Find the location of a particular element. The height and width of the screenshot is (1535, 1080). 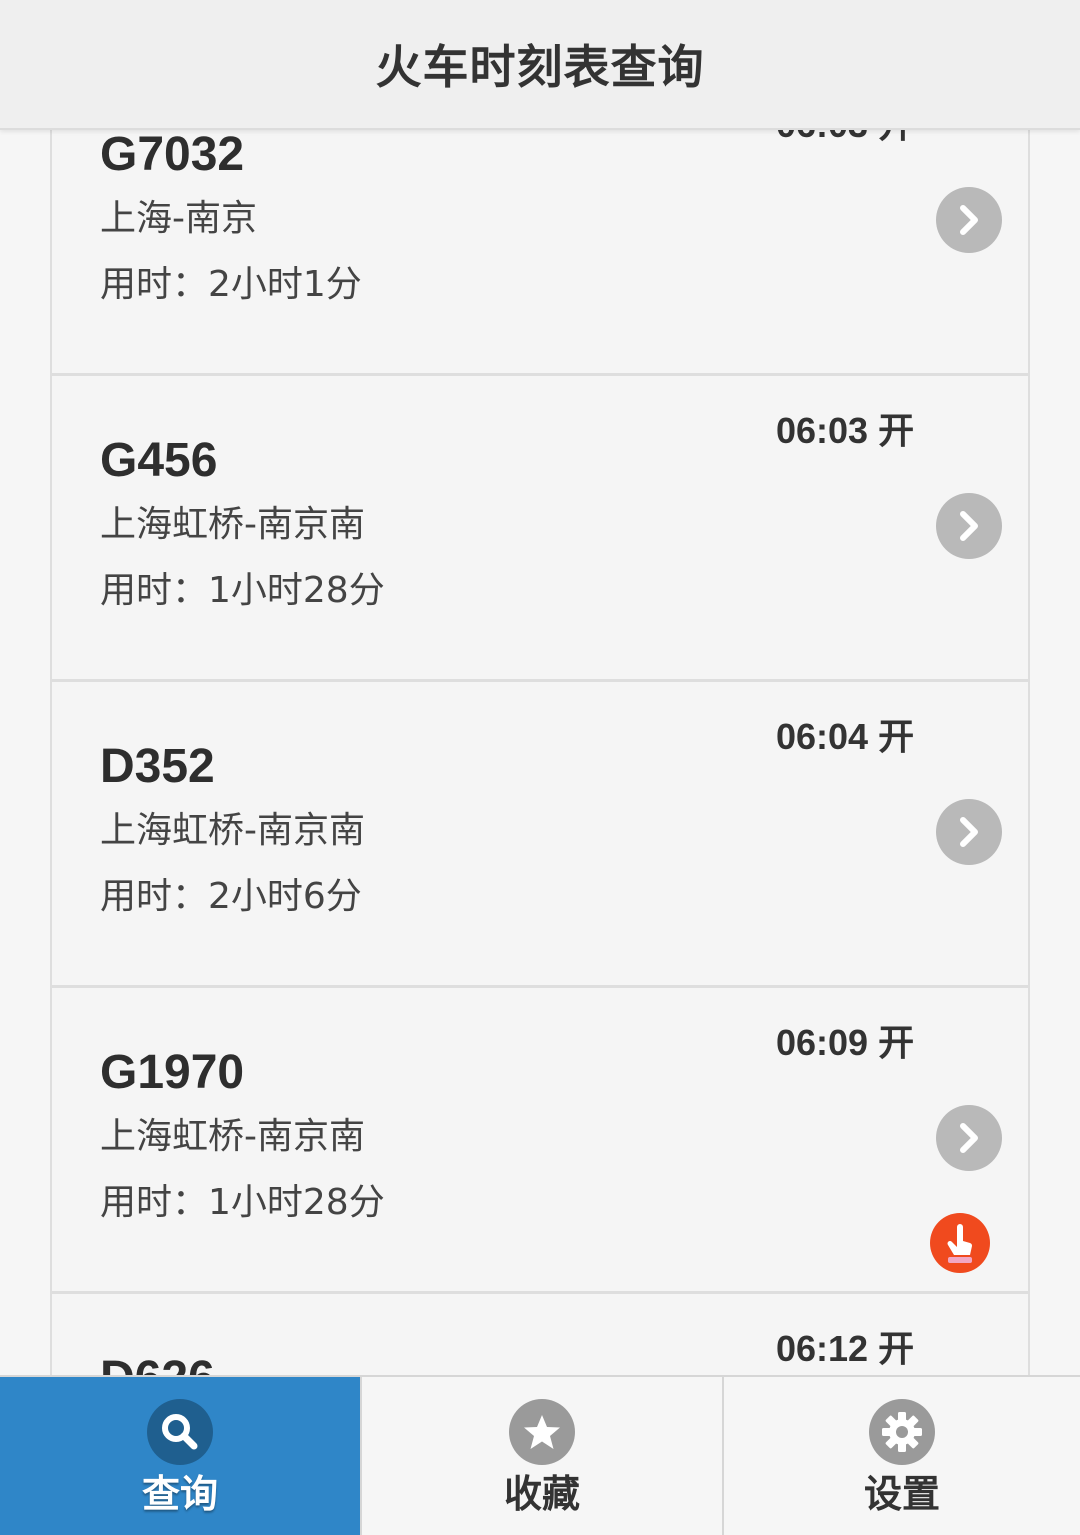

train-duration: 用时：2小时1分 is located at coordinates (231, 284).